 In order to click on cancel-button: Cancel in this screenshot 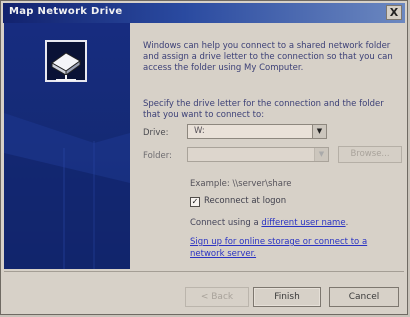, I will do `click(364, 297)`.